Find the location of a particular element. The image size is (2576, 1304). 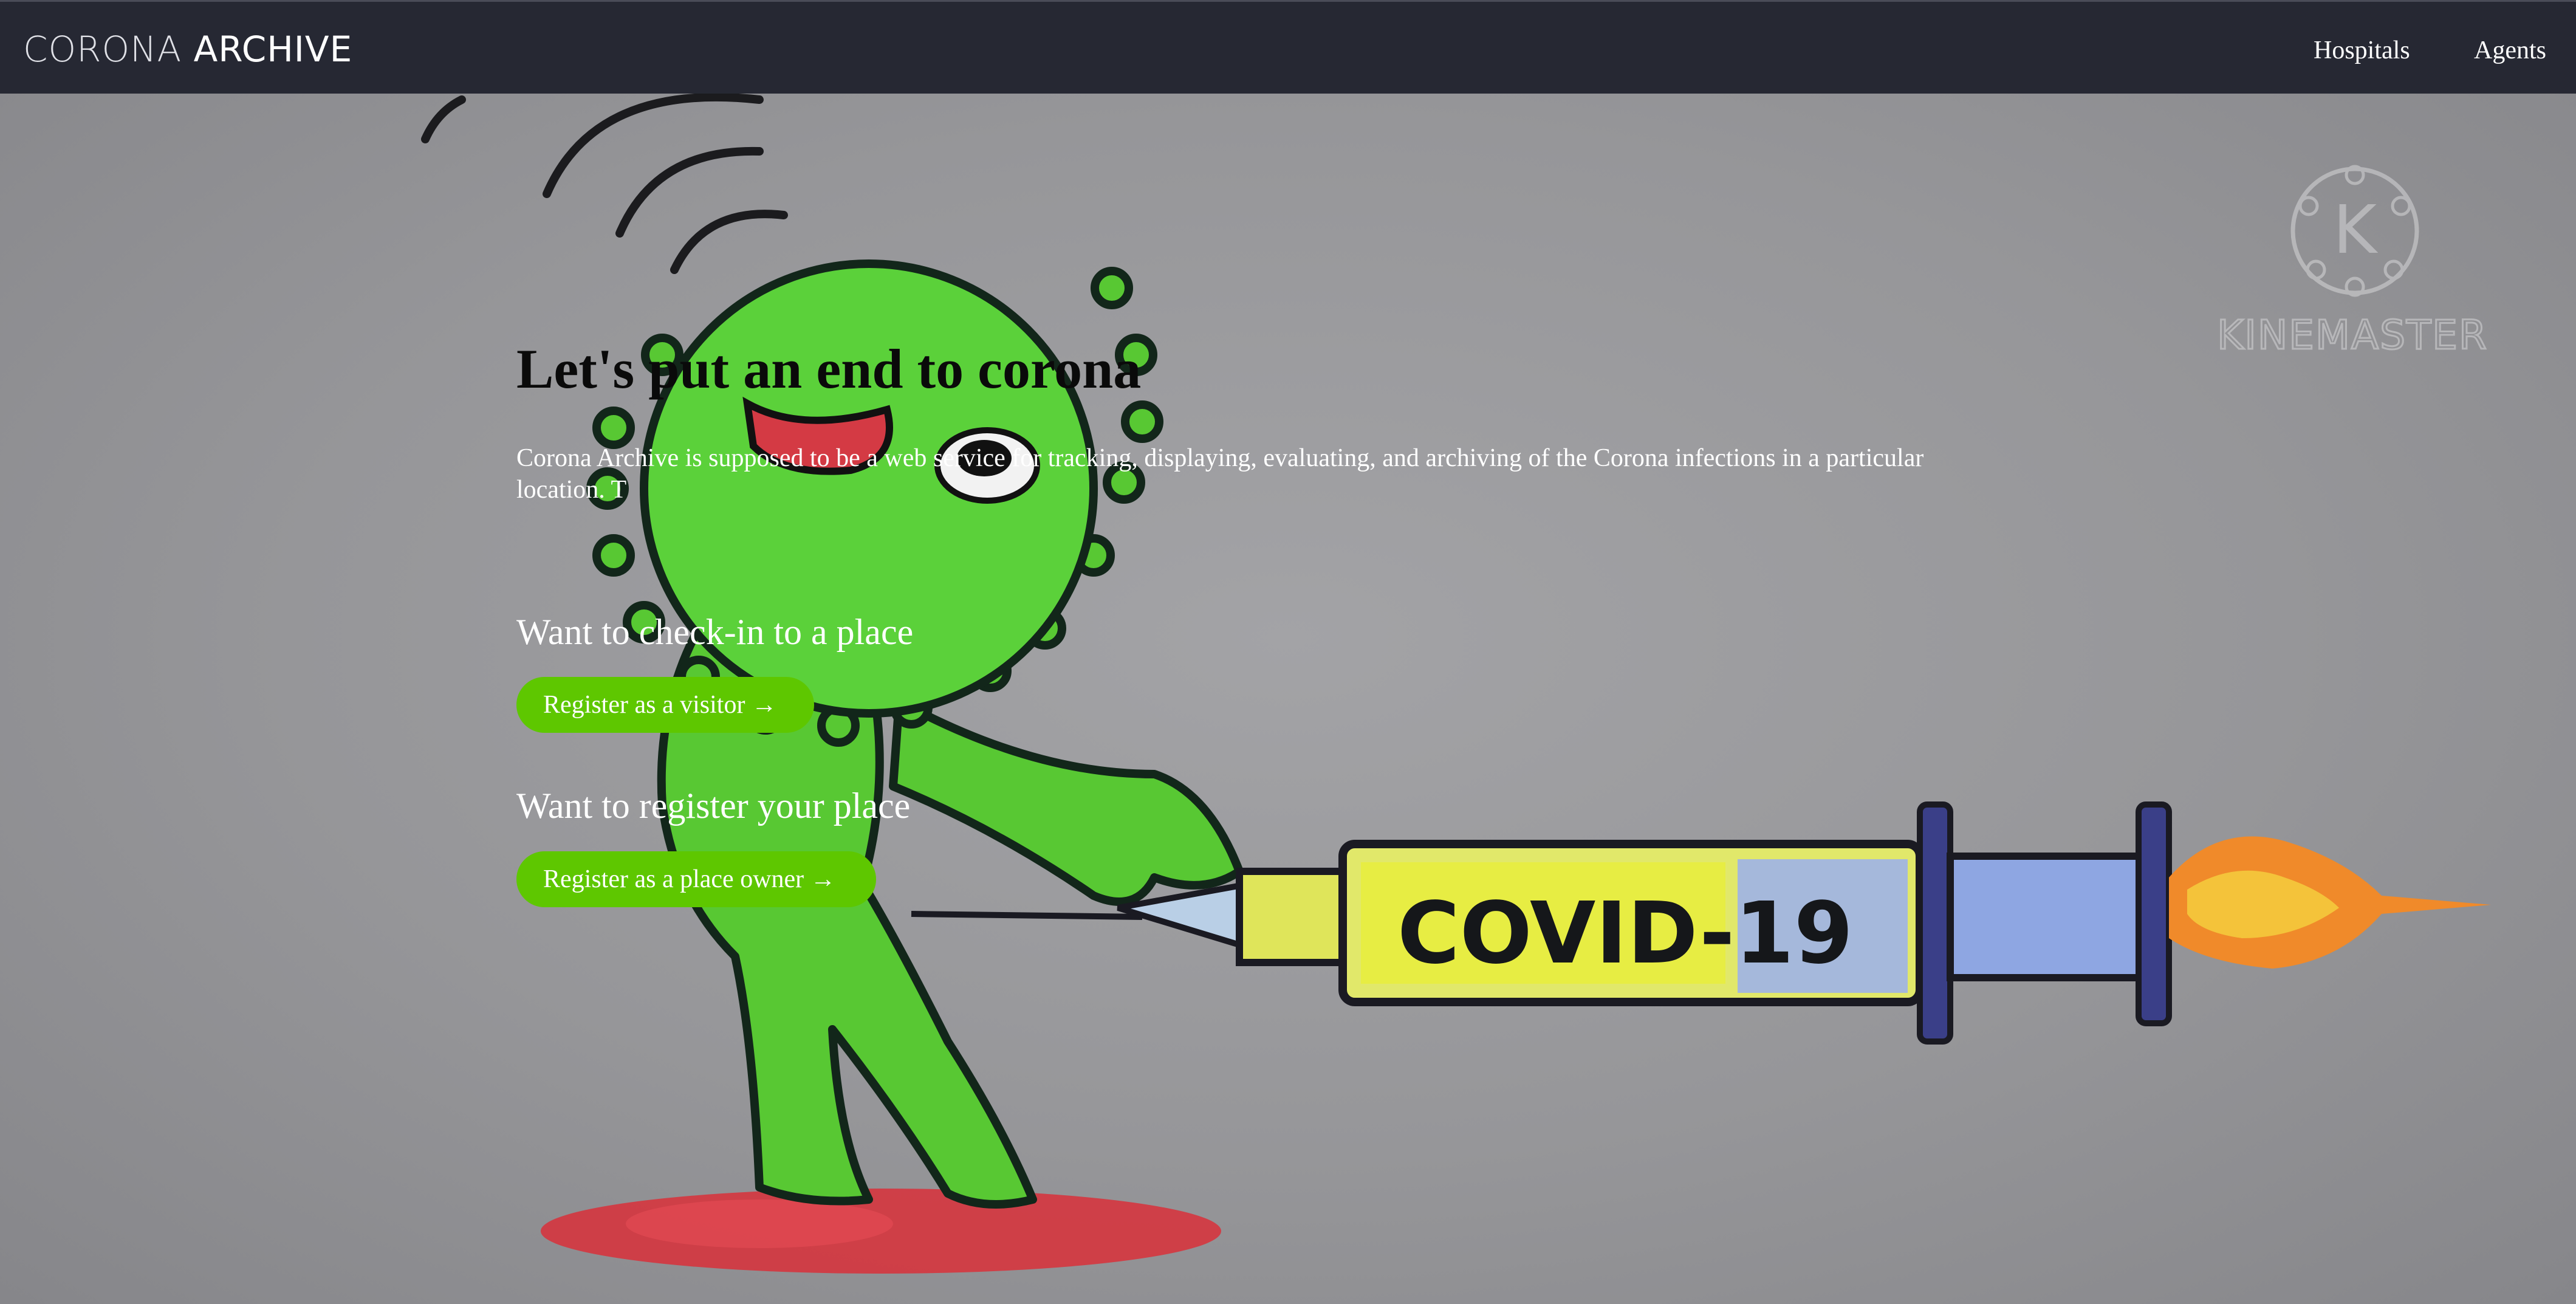

visitor-section-title: Want to check-in to a place is located at coordinates (715, 632).